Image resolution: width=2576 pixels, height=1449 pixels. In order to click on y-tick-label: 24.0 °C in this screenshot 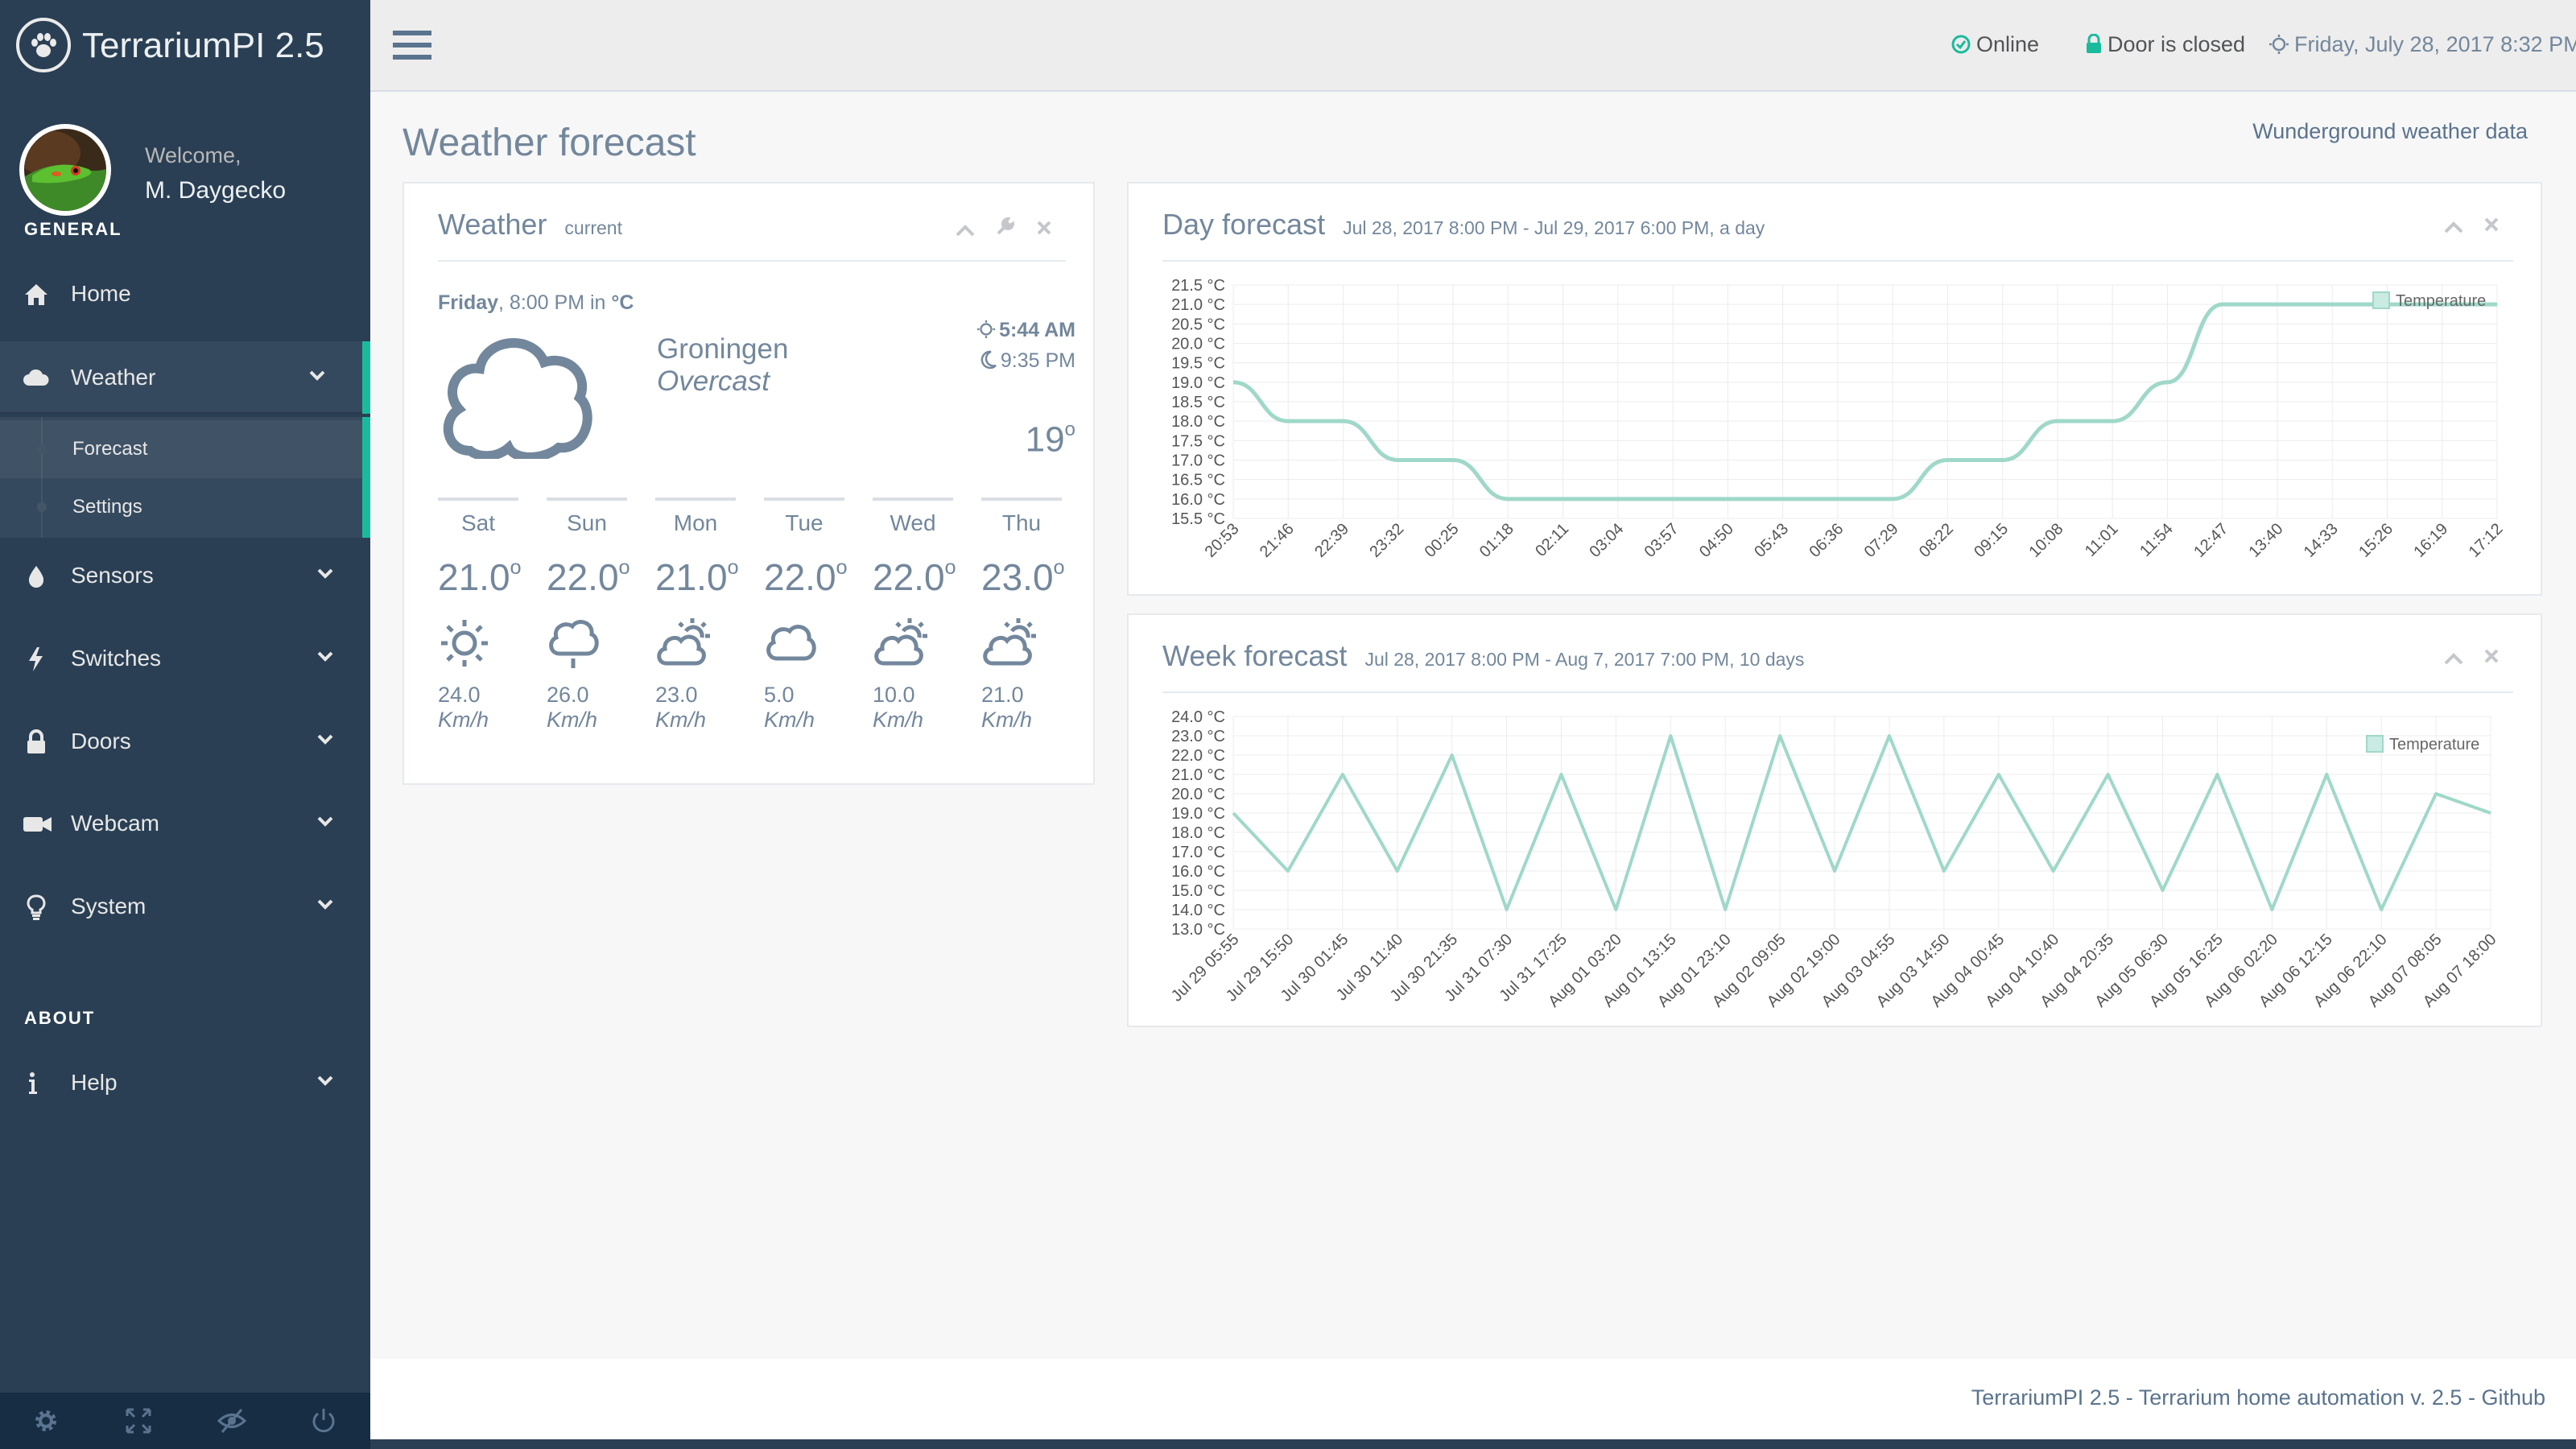, I will do `click(1198, 717)`.